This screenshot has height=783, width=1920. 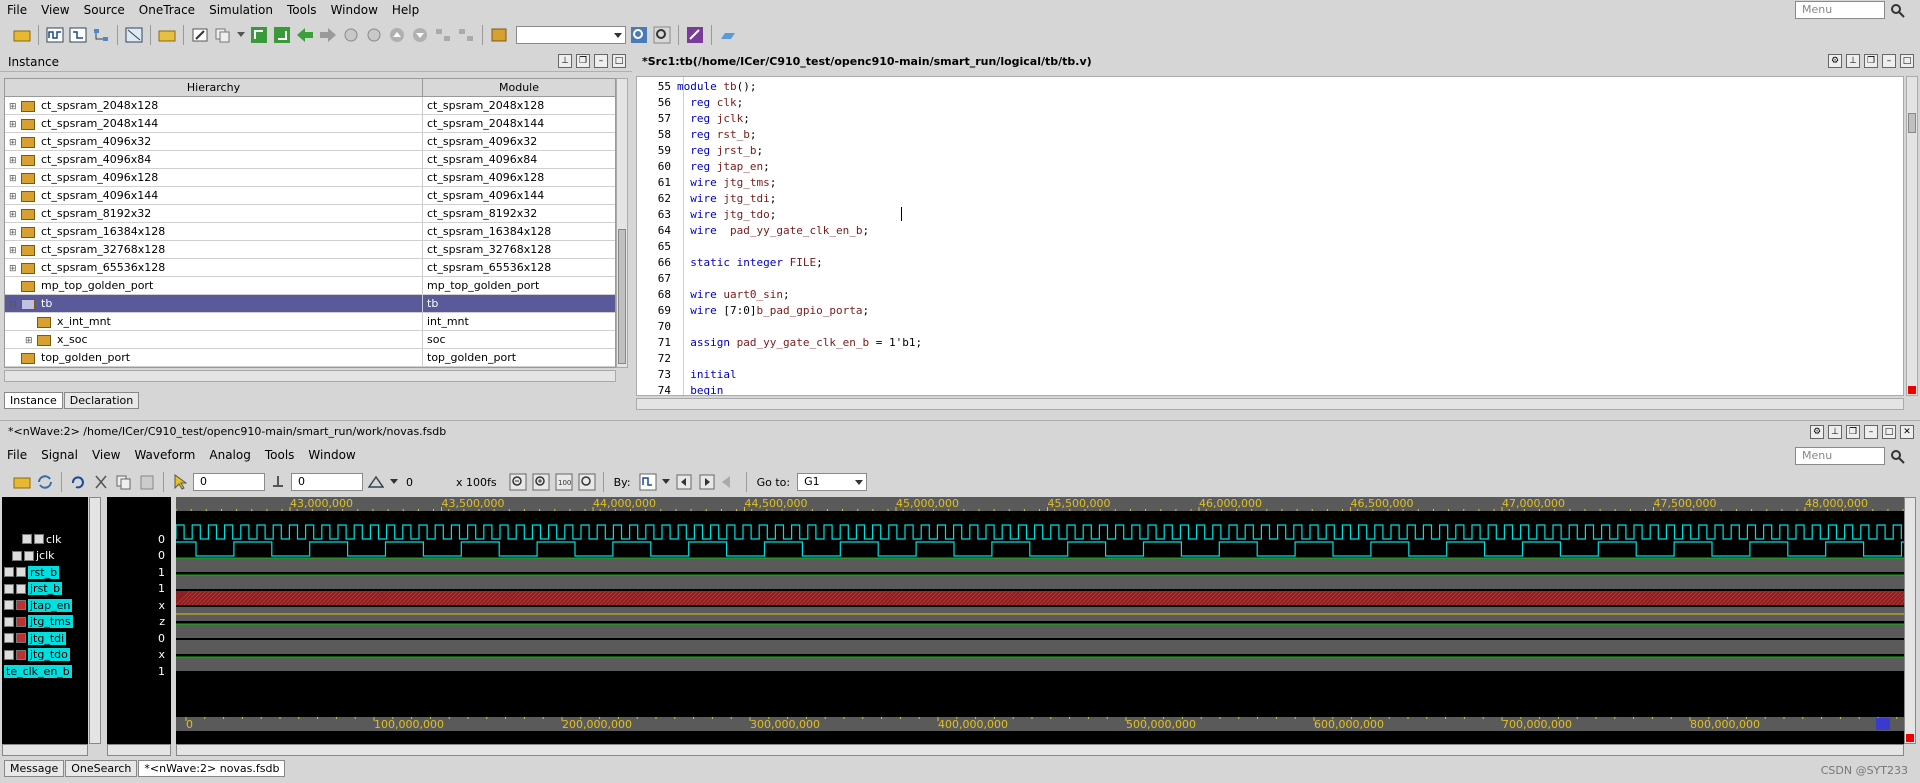 I want to click on zoom-in-icon, so click(x=541, y=482).